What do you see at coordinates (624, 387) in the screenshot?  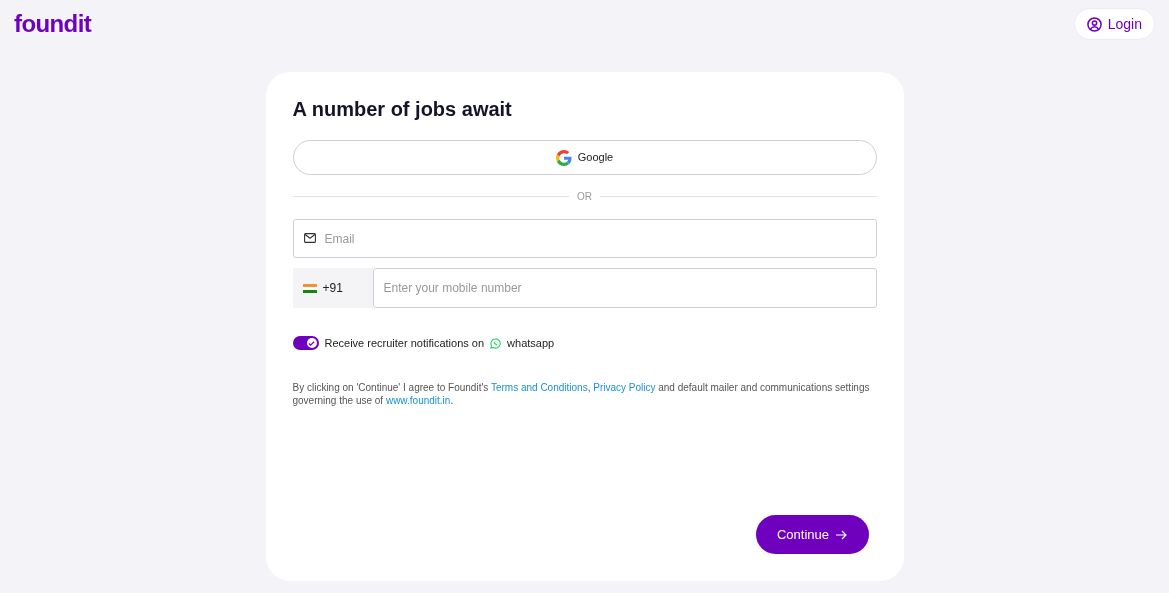 I see `consent-link: Privacy Policy` at bounding box center [624, 387].